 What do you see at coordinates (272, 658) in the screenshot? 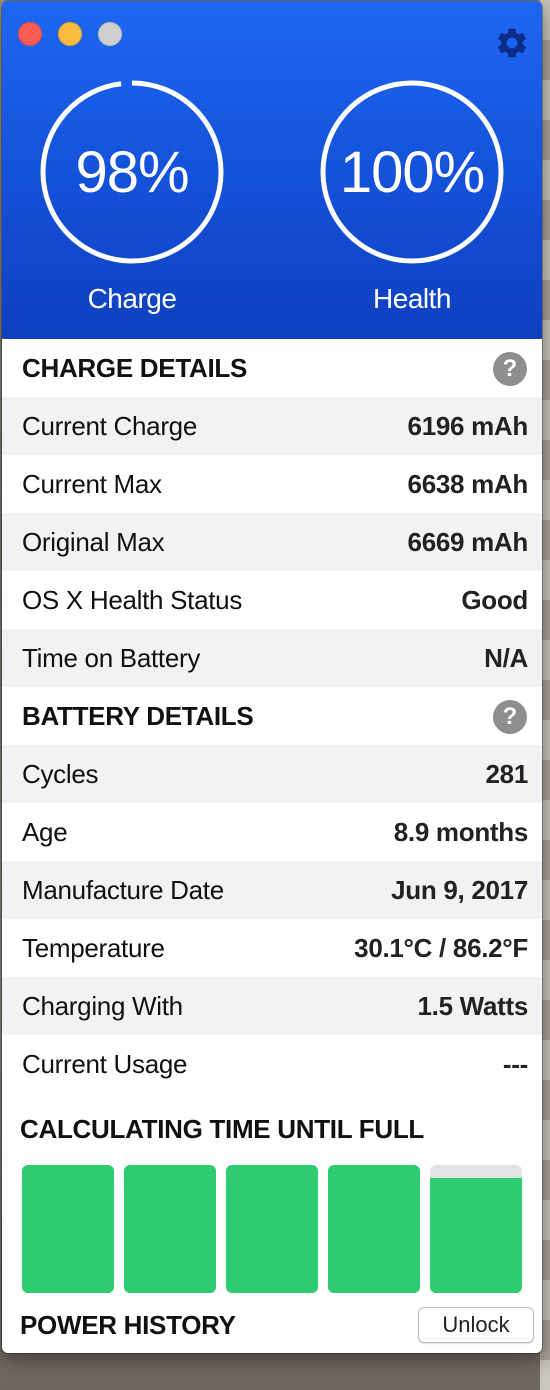
I see `detail-row-time-on-battery: Time on Battery N/A` at bounding box center [272, 658].